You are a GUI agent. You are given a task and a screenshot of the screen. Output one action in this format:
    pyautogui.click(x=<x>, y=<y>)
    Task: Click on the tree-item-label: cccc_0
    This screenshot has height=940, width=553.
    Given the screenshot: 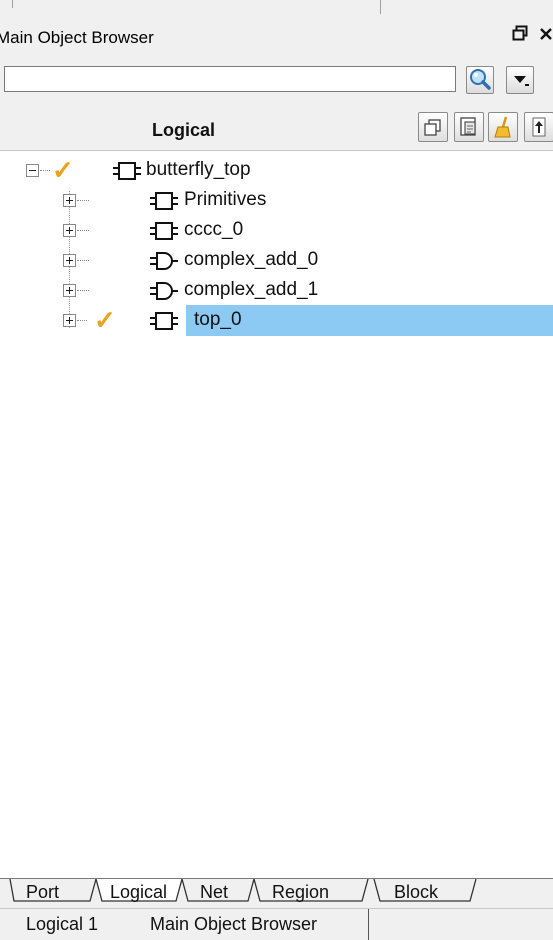 What is the action you would take?
    pyautogui.click(x=214, y=229)
    